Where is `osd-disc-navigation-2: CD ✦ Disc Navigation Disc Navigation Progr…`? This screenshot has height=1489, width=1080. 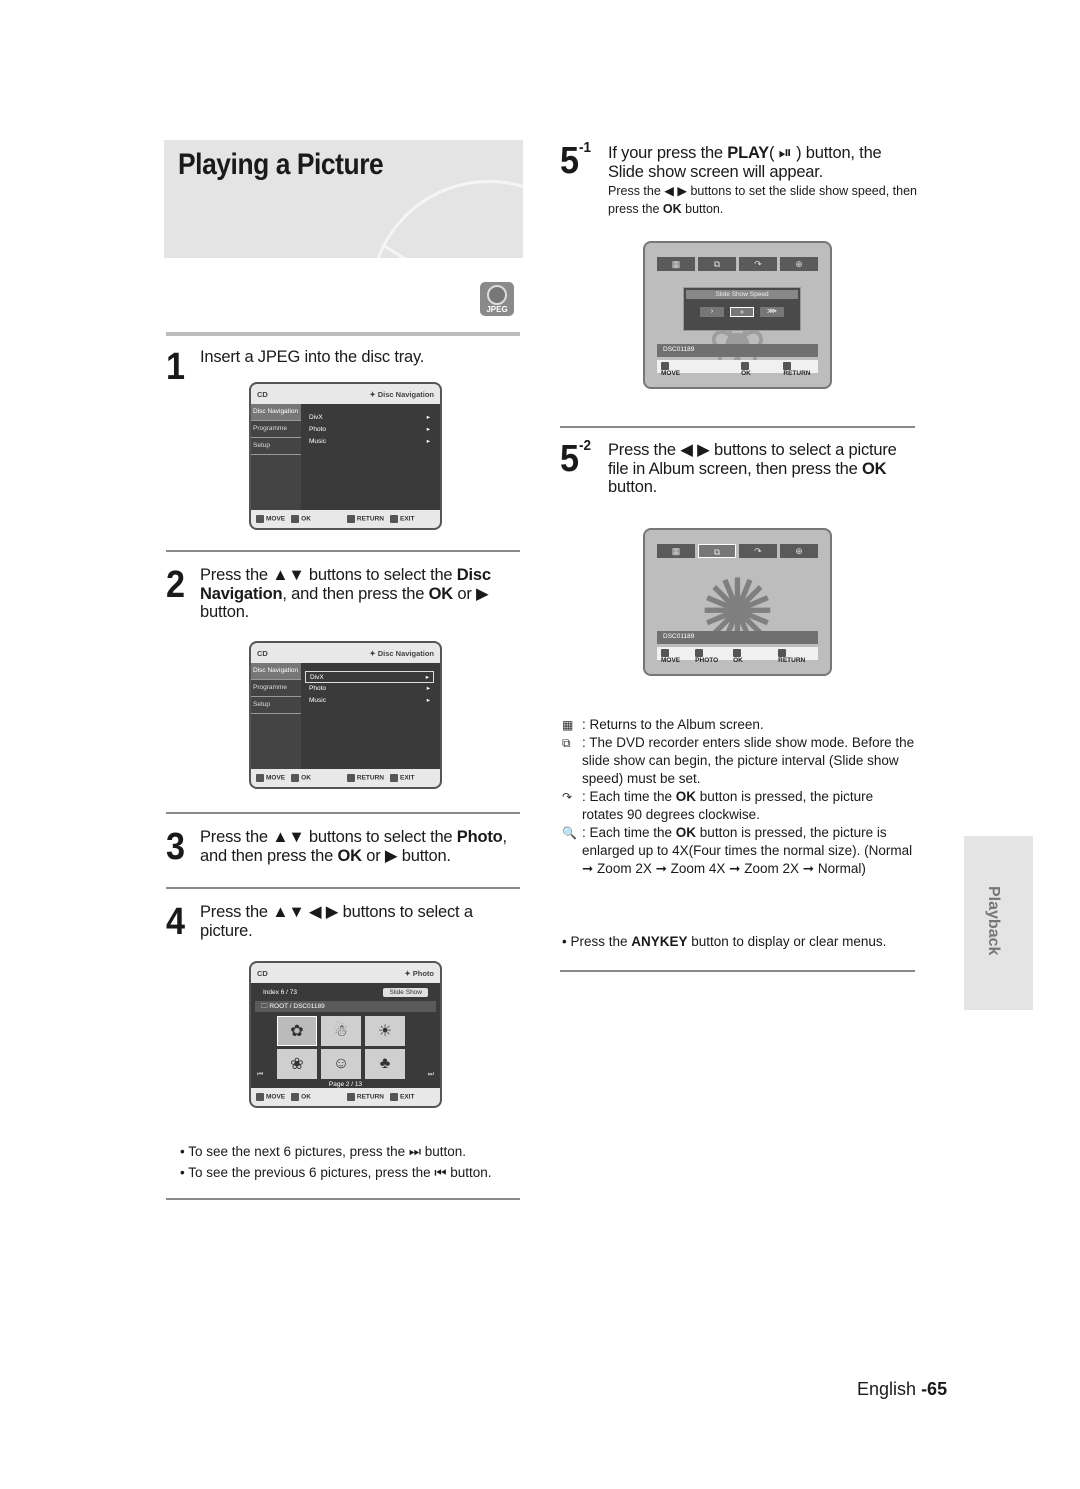 osd-disc-navigation-2: CD ✦ Disc Navigation Disc Navigation Progr… is located at coordinates (345, 715).